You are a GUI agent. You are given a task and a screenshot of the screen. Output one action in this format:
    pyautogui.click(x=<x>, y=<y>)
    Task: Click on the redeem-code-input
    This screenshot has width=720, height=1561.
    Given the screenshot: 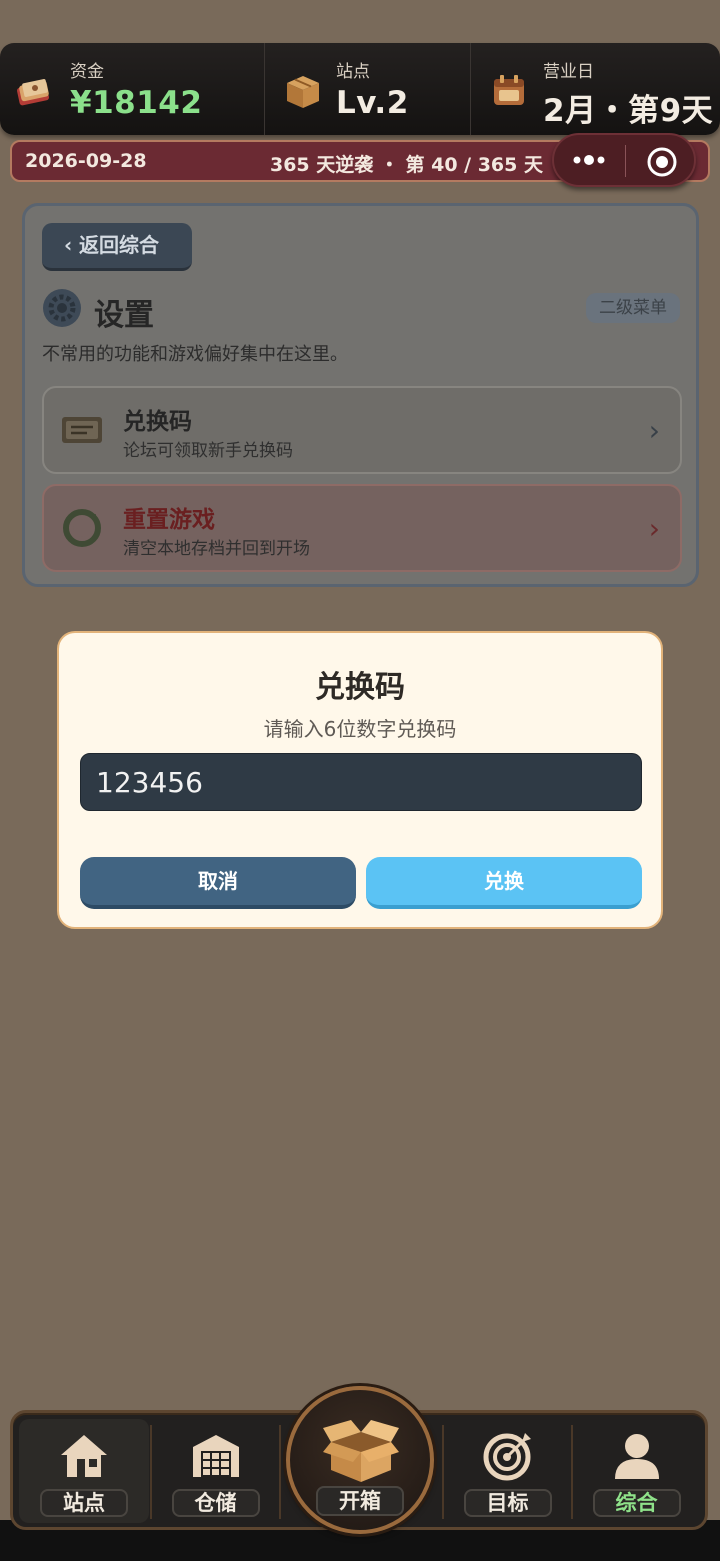 What is the action you would take?
    pyautogui.click(x=361, y=782)
    